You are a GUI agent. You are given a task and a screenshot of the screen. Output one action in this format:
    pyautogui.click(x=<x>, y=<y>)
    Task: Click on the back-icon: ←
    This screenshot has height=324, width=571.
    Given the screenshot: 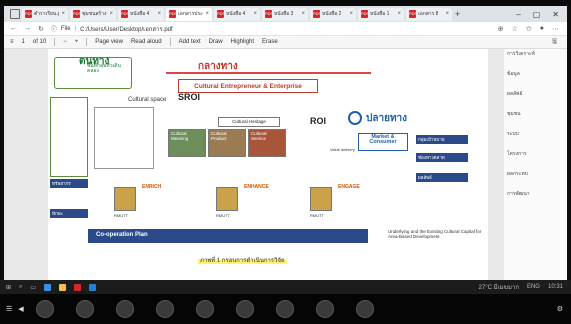 What is the action you would take?
    pyautogui.click(x=13, y=28)
    